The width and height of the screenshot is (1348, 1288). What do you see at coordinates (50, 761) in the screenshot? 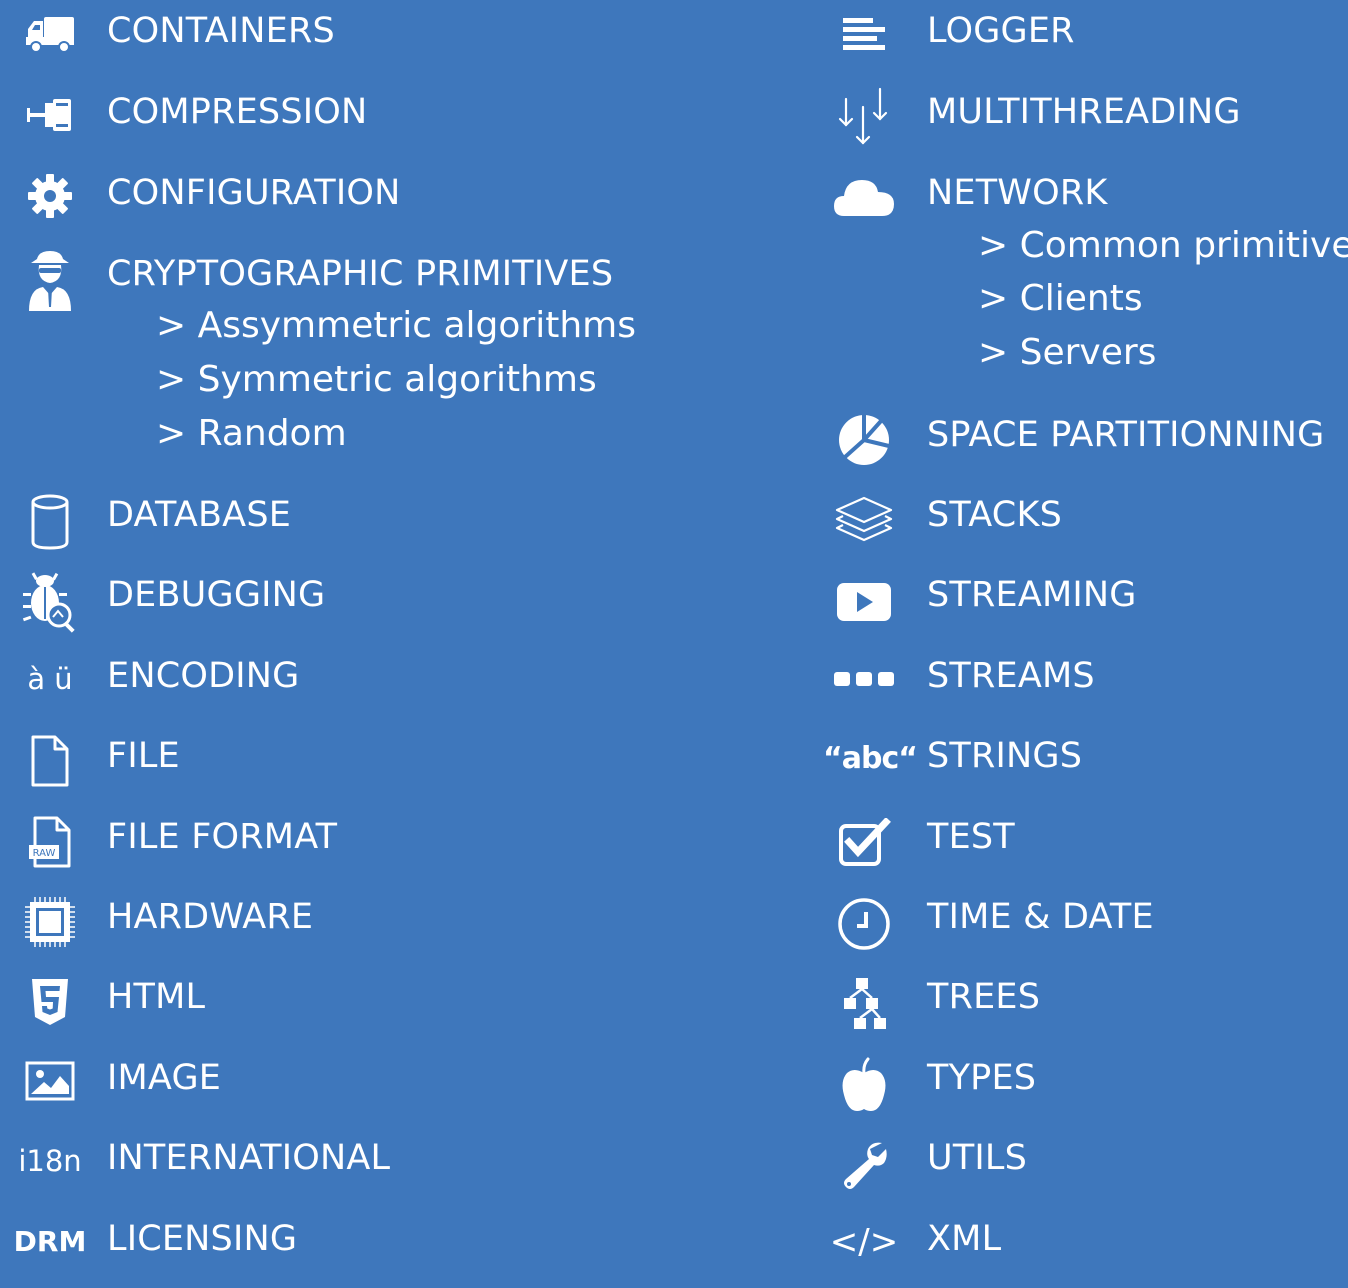
I see `file-icon` at bounding box center [50, 761].